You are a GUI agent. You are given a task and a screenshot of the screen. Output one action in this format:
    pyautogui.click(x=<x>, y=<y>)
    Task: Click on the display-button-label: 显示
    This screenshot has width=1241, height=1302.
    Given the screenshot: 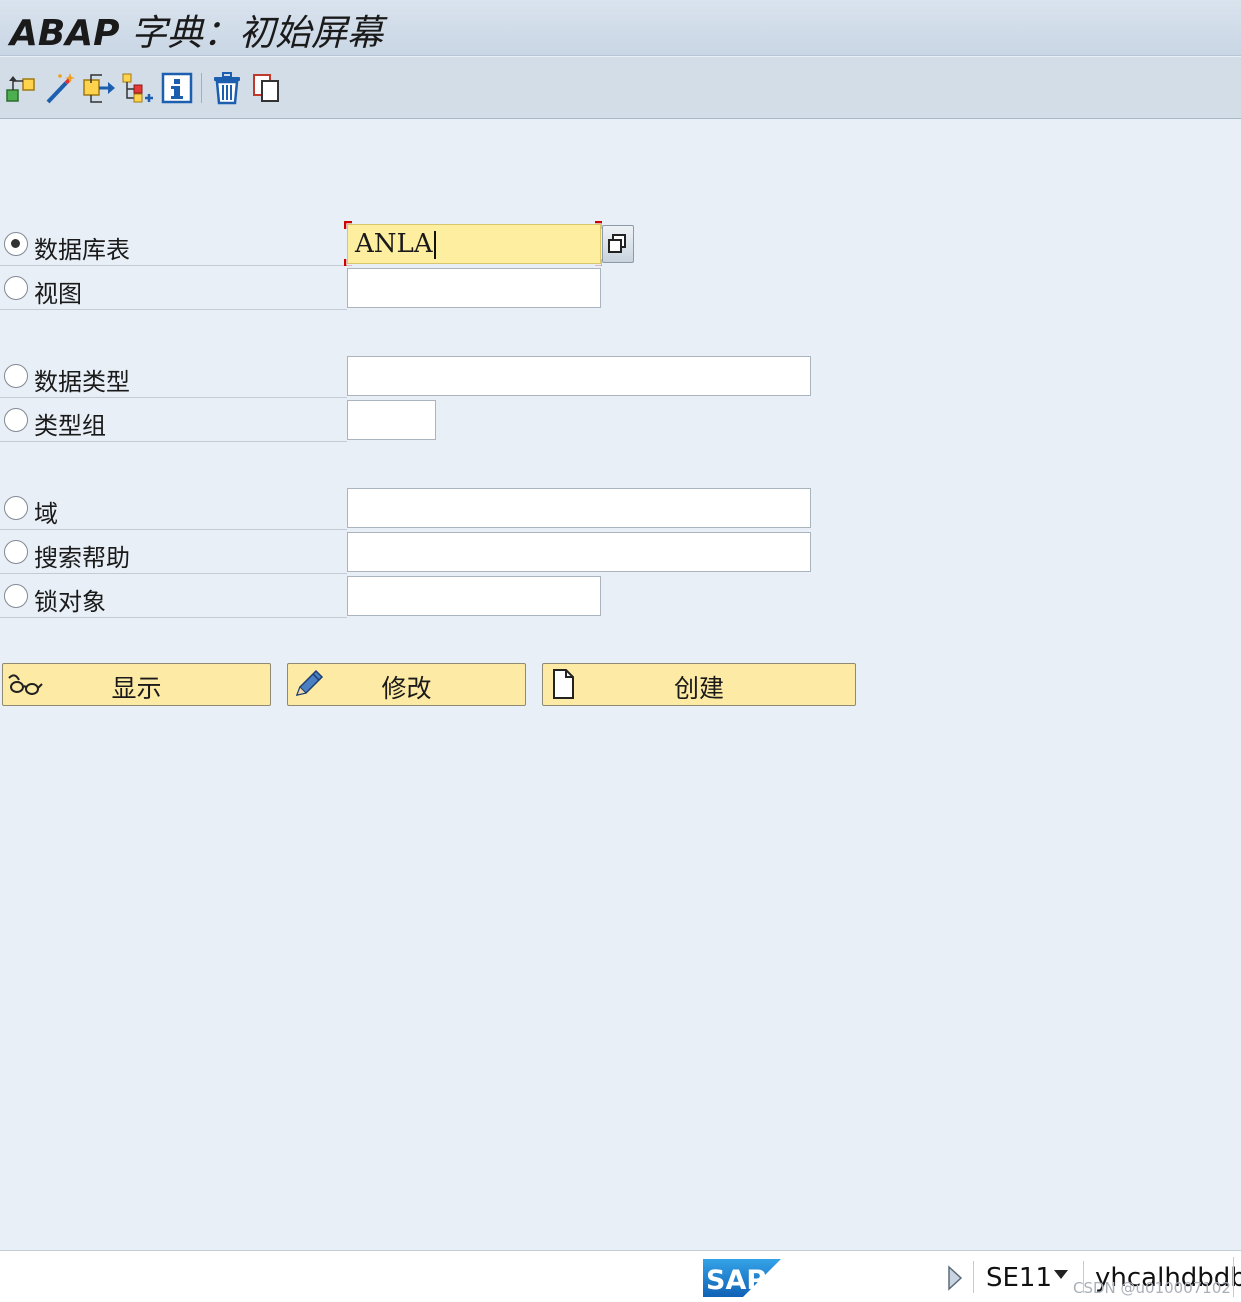 What is the action you would take?
    pyautogui.click(x=136, y=688)
    